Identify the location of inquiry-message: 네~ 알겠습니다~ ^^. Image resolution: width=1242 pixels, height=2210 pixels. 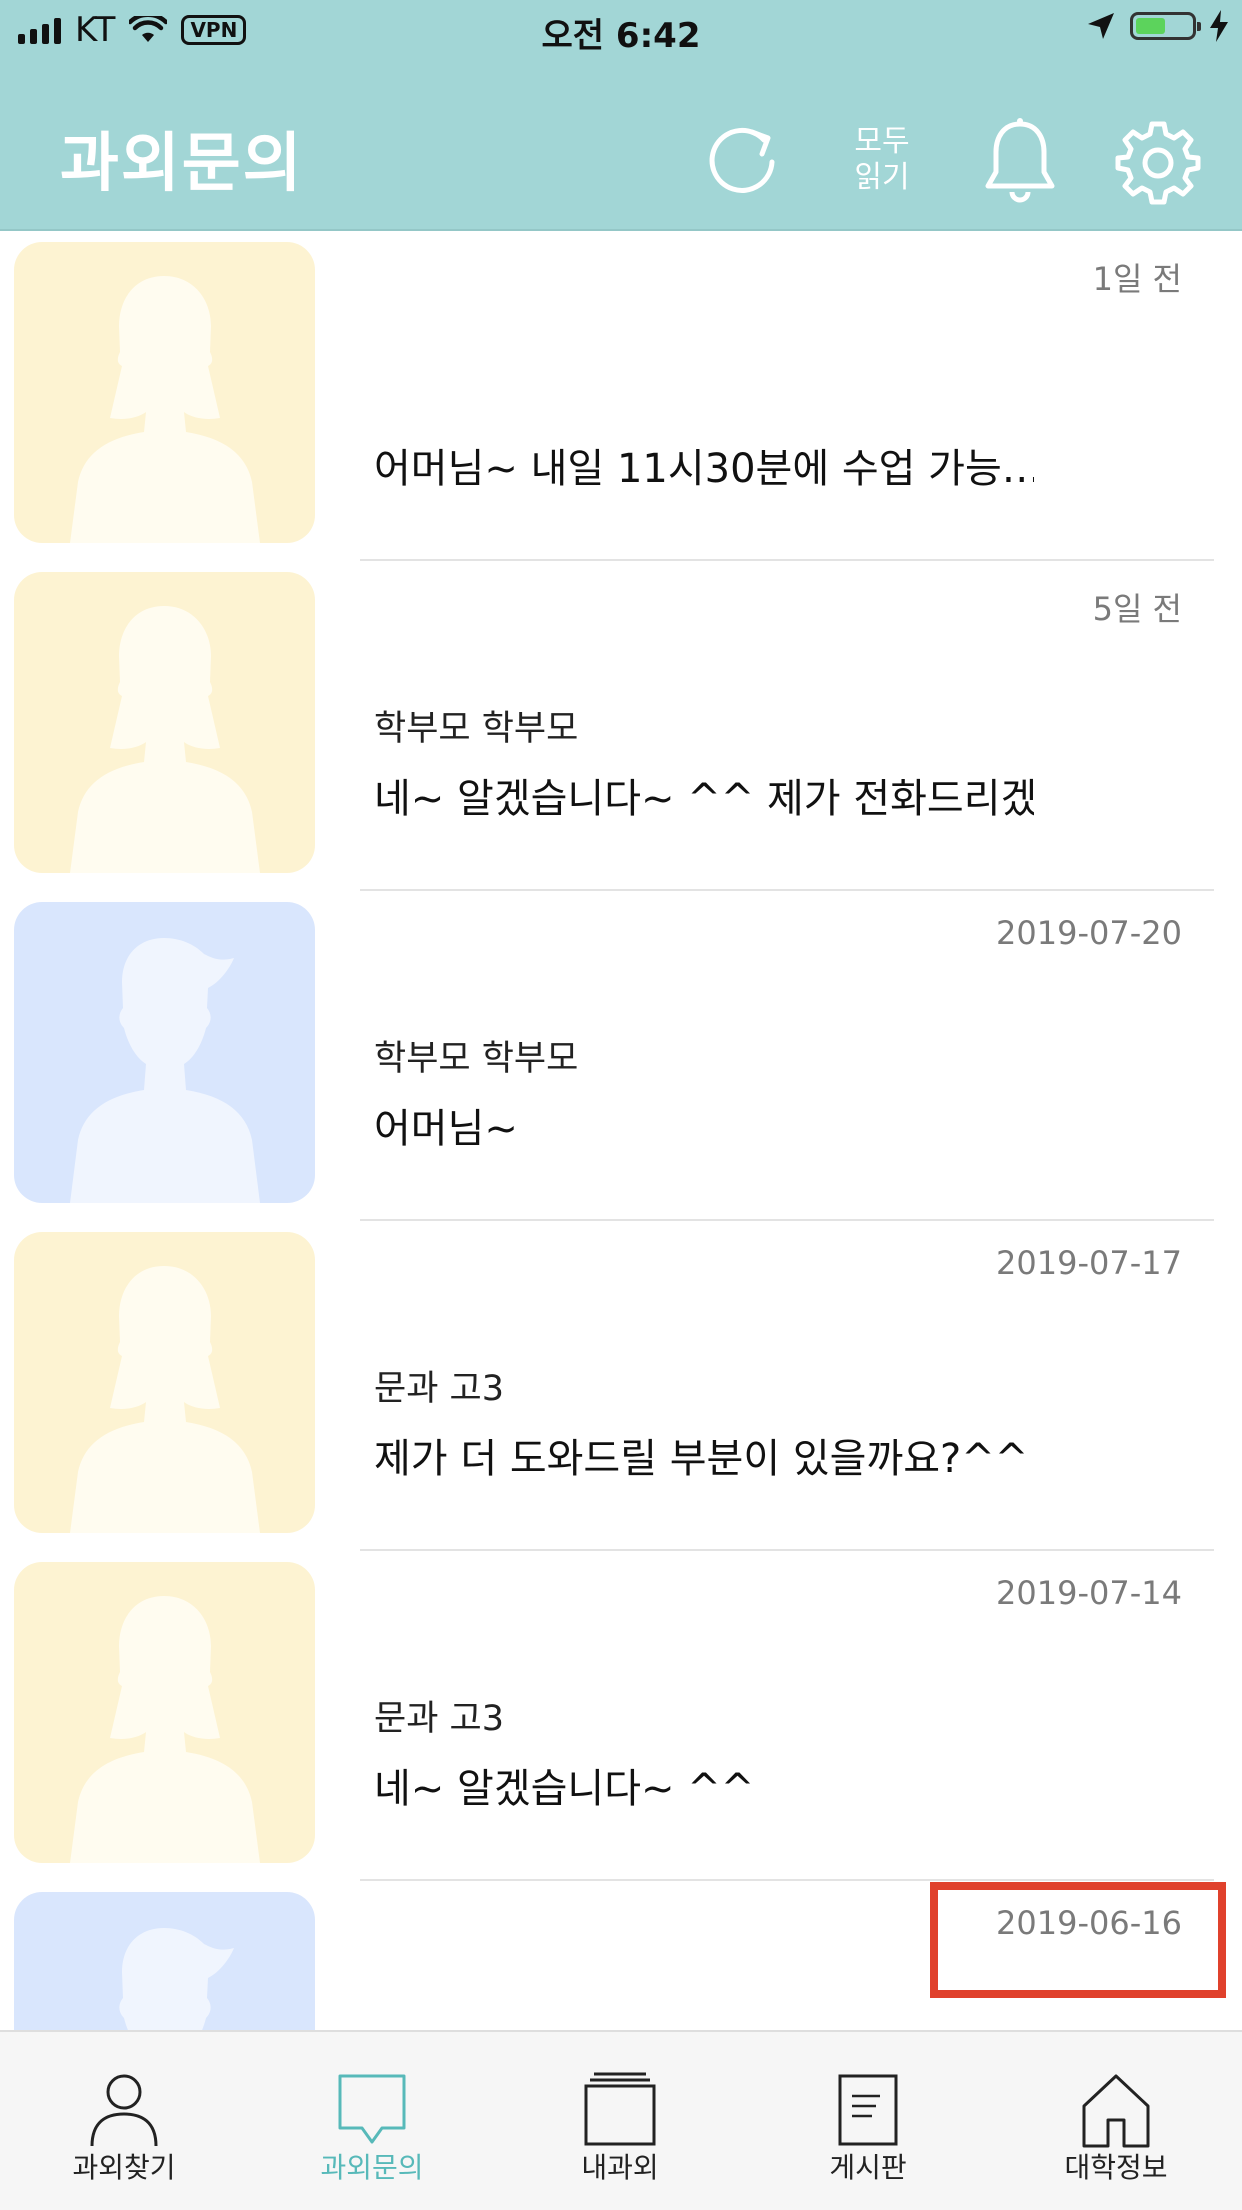
(564, 1789).